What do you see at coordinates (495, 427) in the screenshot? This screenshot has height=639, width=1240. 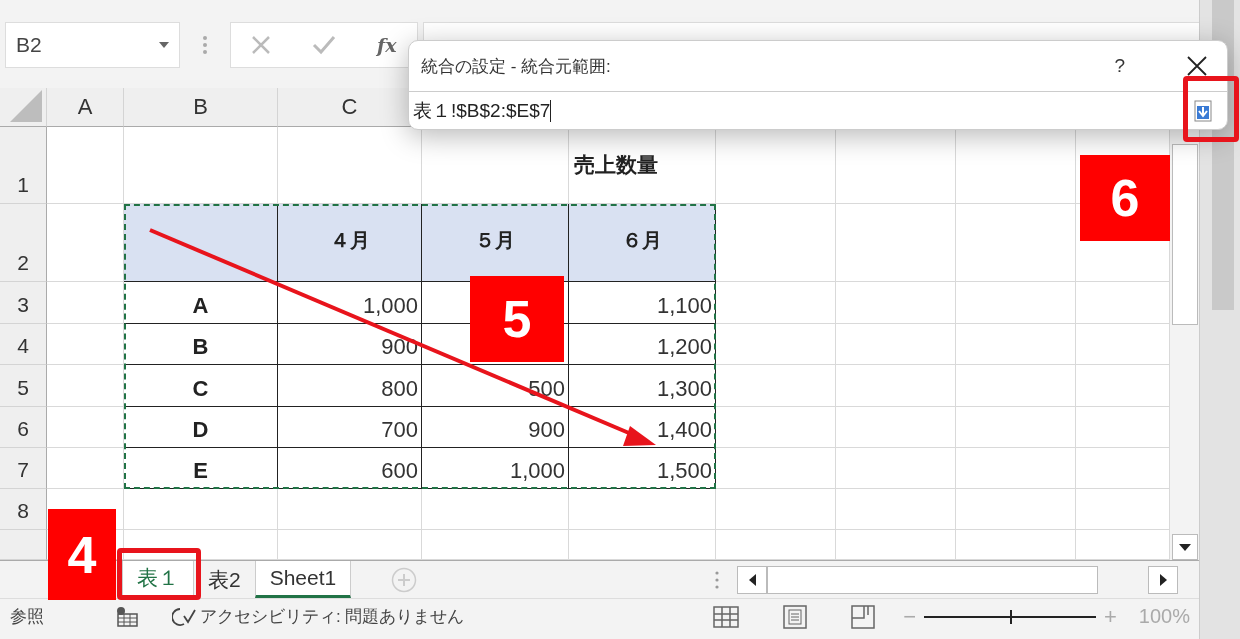 I see `table-cell: 900` at bounding box center [495, 427].